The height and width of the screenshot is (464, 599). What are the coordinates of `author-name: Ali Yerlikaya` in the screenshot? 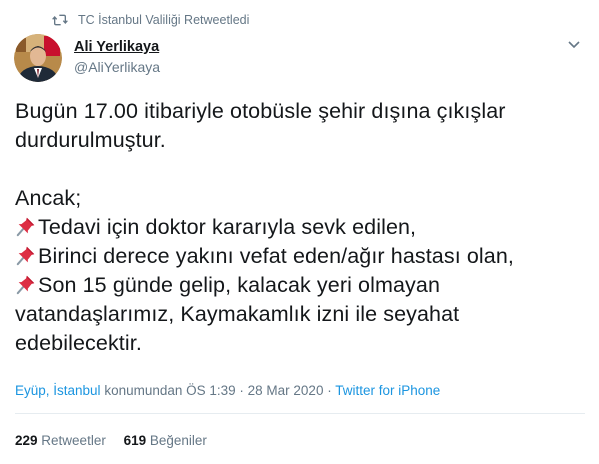 It's located at (117, 47).